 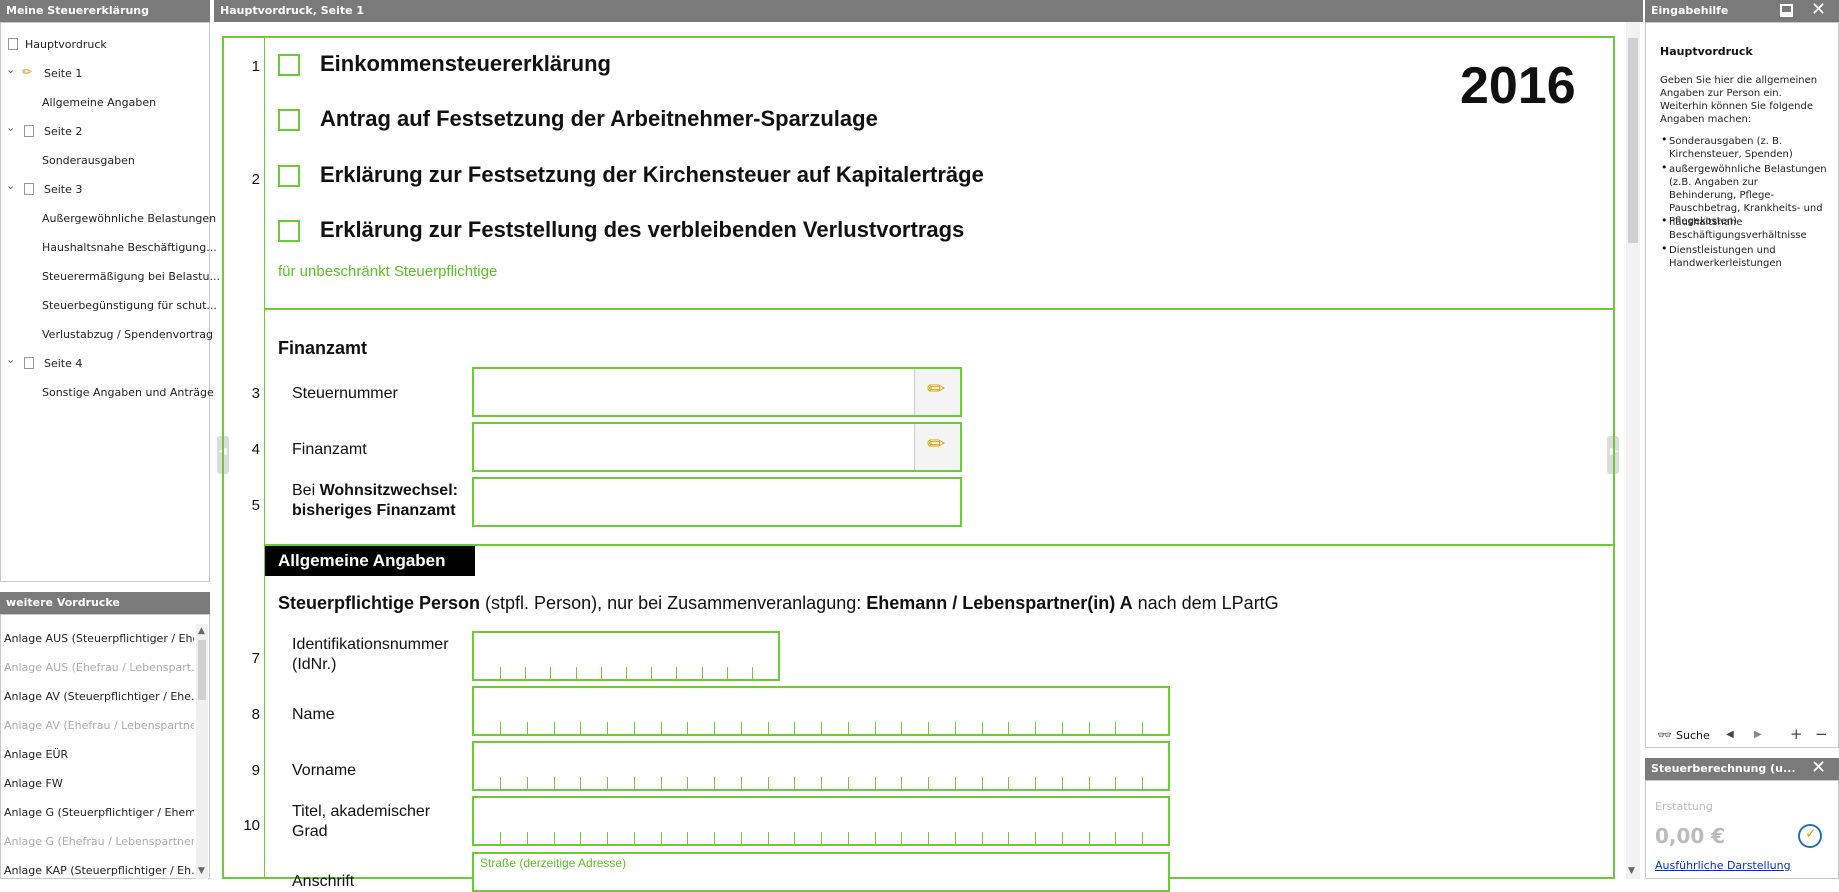 I want to click on tree-item: Außergewöhnliche Belastungen, so click(x=129, y=218).